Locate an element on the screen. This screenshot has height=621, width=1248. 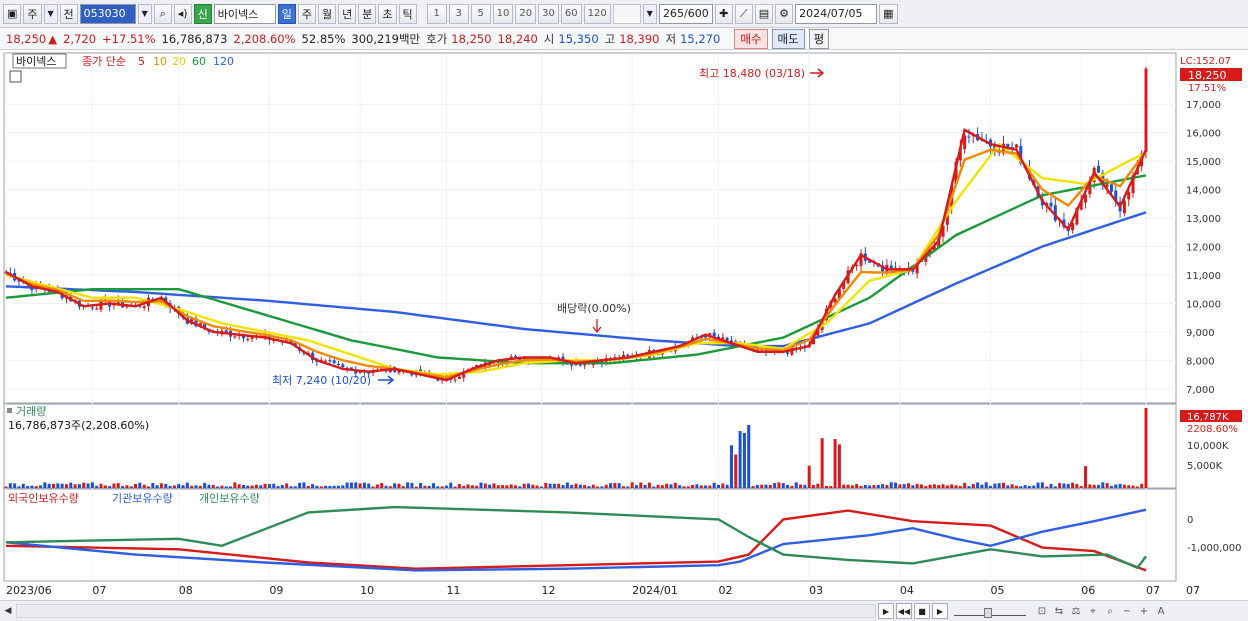
sell-button: 매도 is located at coordinates (788, 38).